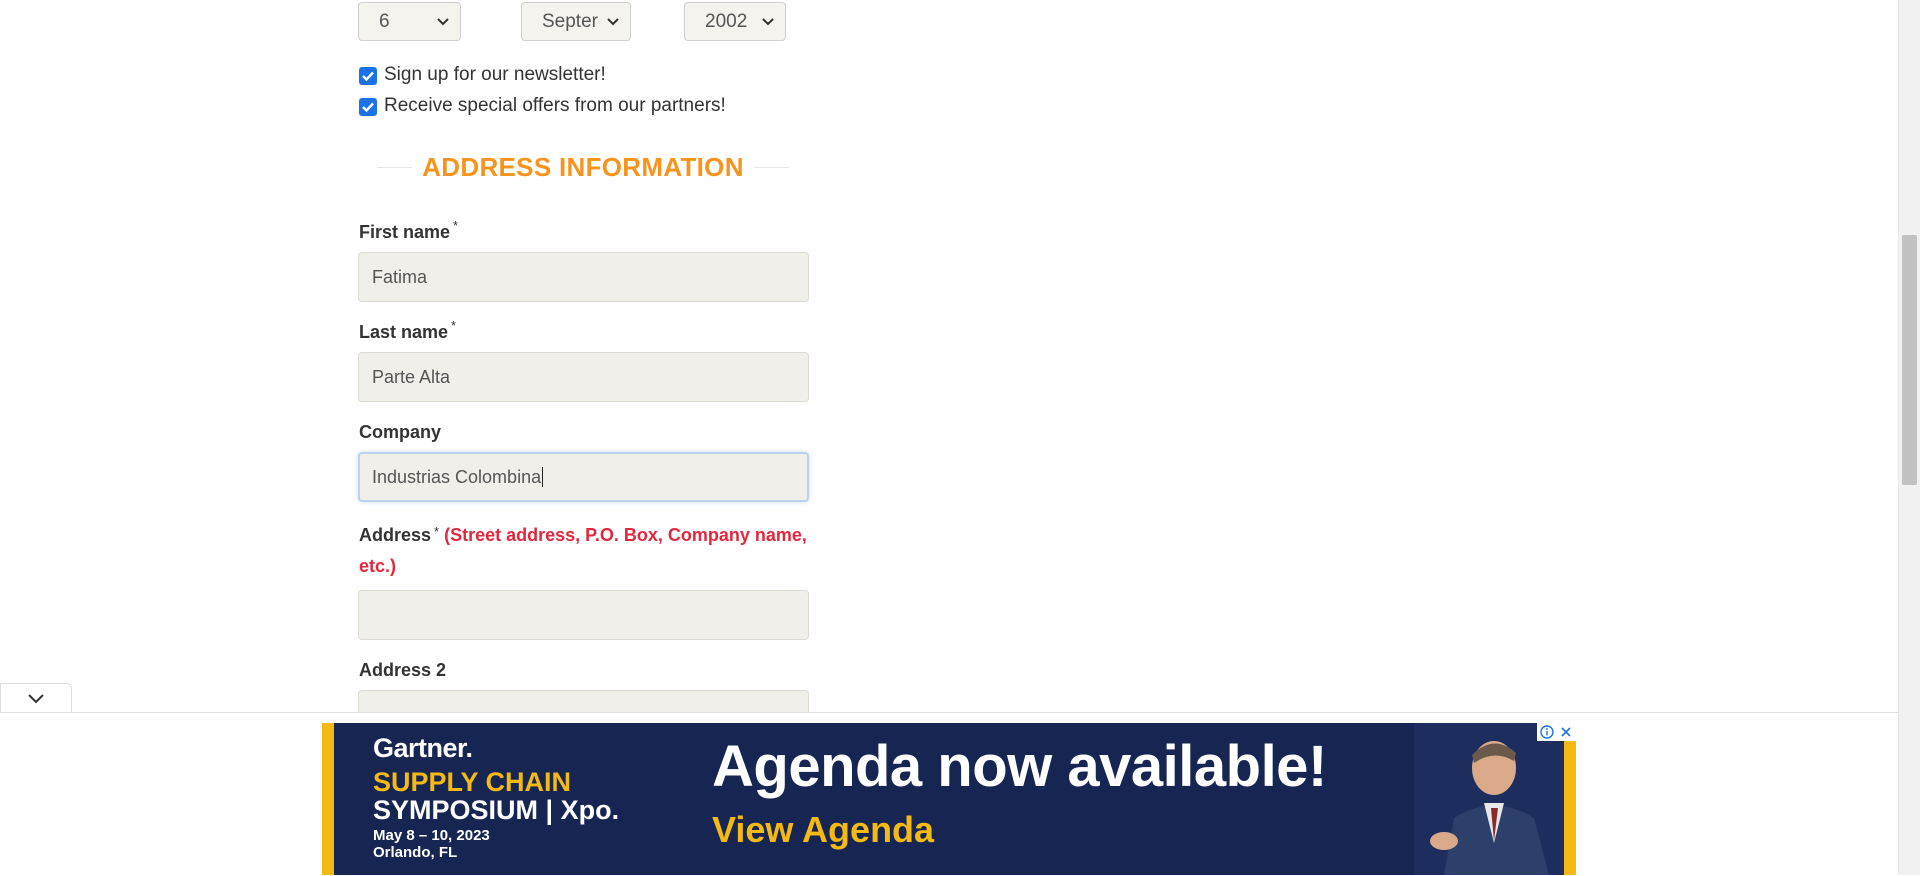  I want to click on last-name-label-text: Last name, so click(404, 332).